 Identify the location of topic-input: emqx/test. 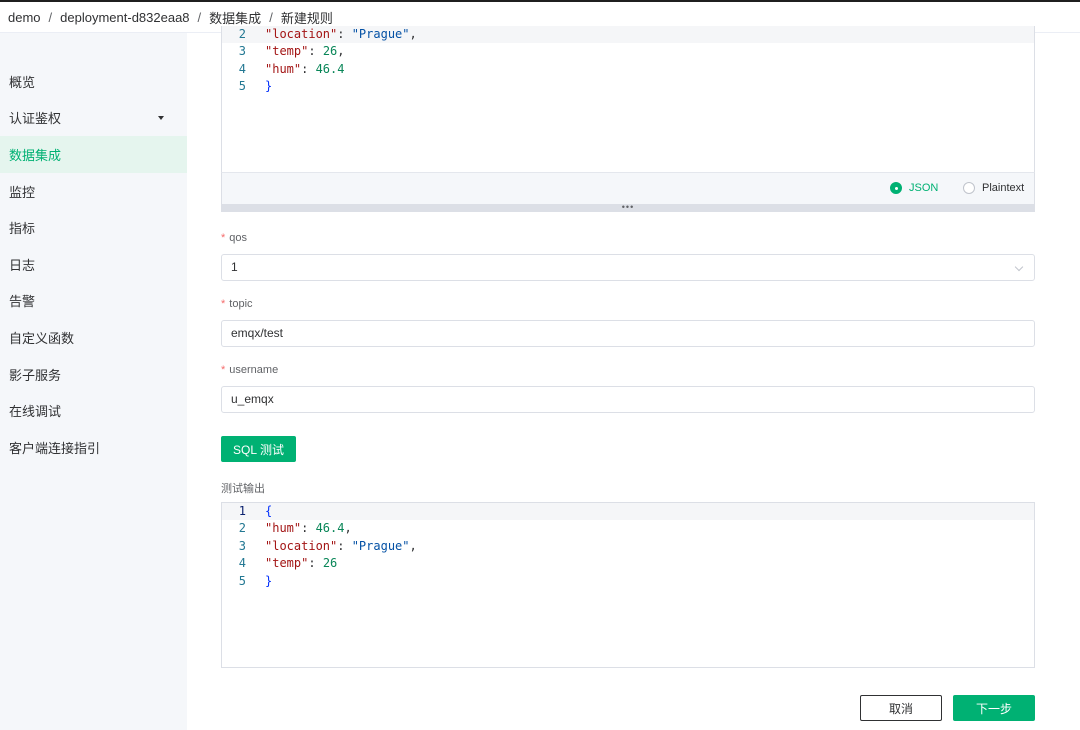
(628, 333).